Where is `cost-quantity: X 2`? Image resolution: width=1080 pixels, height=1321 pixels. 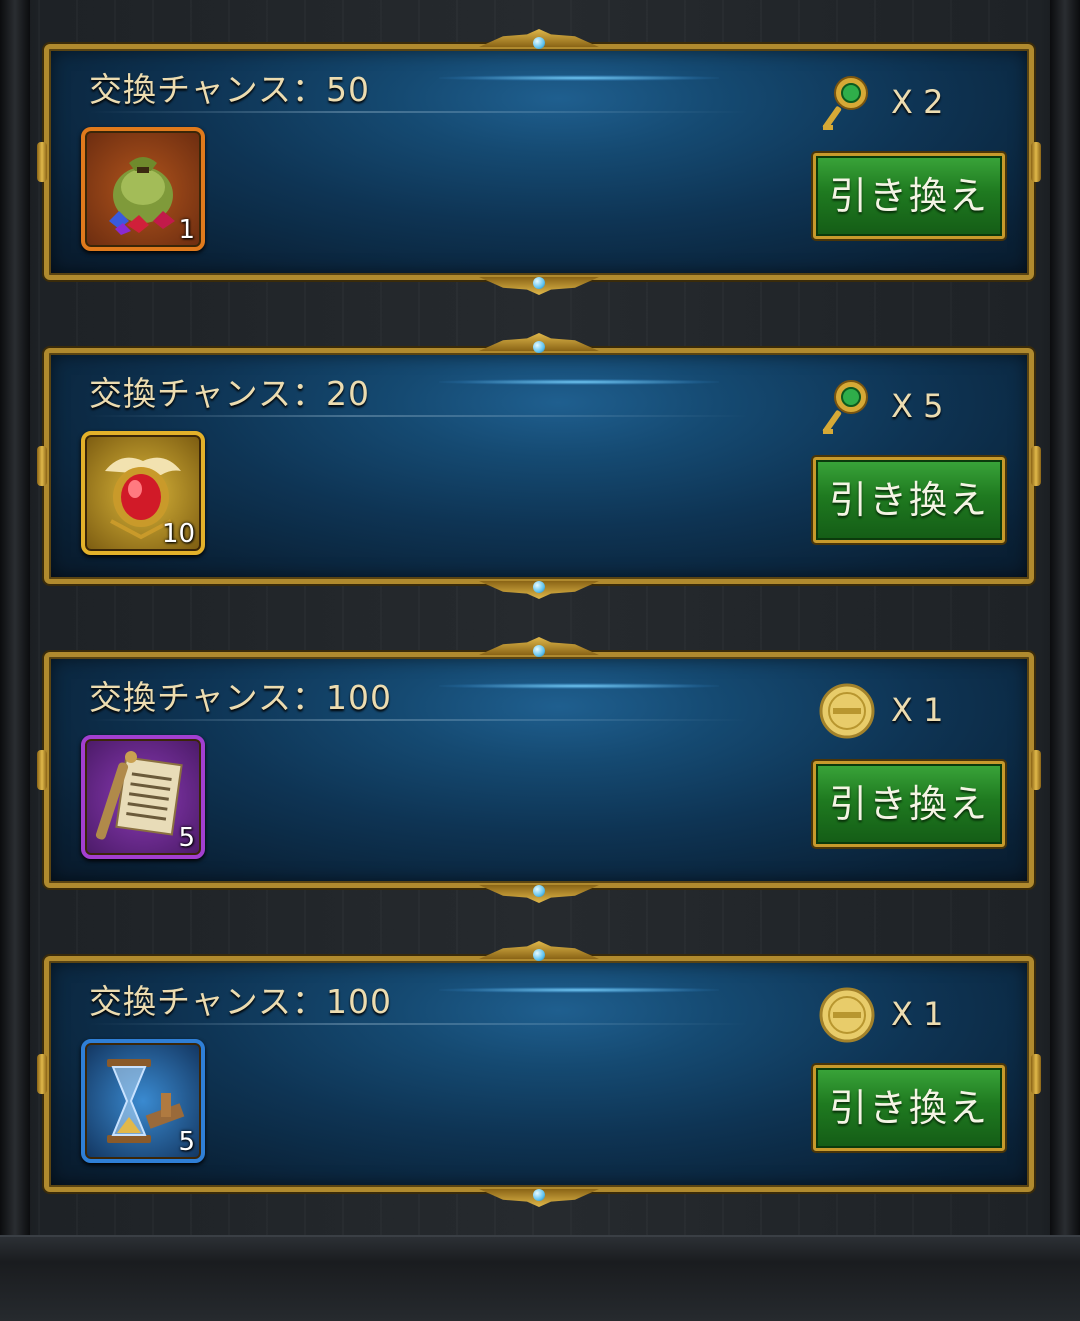 cost-quantity: X 2 is located at coordinates (917, 102).